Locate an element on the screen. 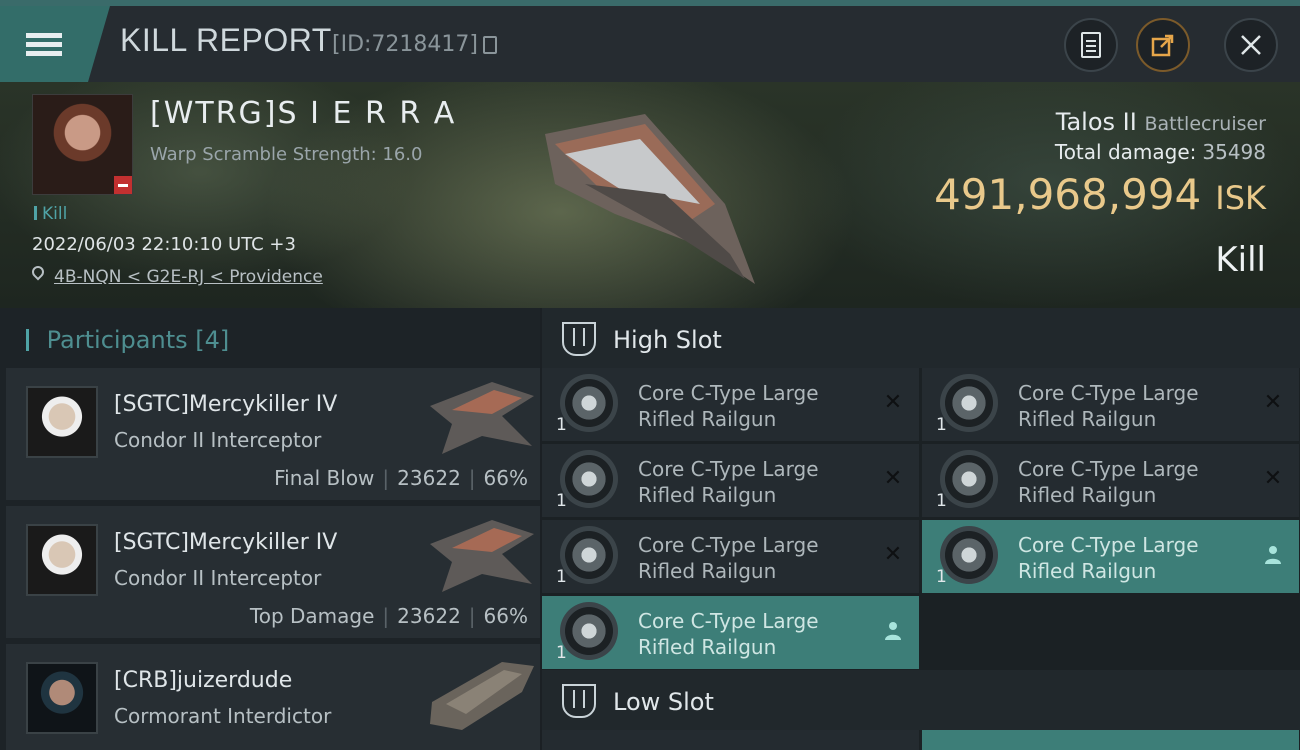 The height and width of the screenshot is (750, 1300). share-button is located at coordinates (1163, 45).